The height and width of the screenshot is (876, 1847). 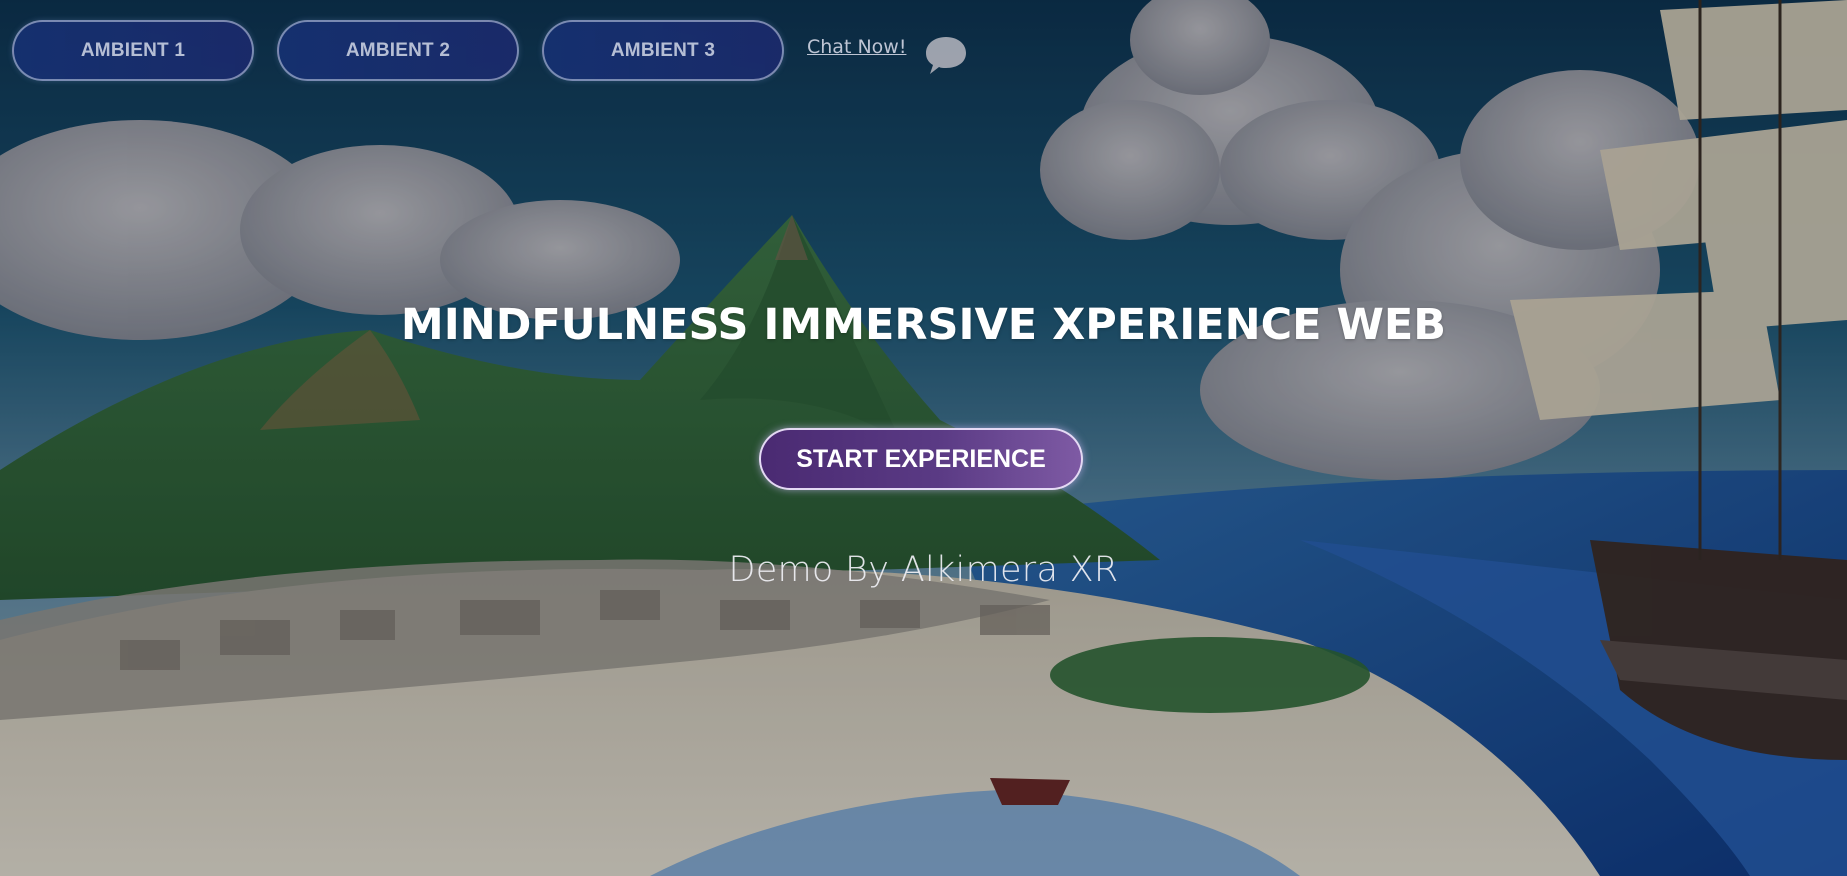 What do you see at coordinates (946, 55) in the screenshot?
I see `speech-bubble-icon` at bounding box center [946, 55].